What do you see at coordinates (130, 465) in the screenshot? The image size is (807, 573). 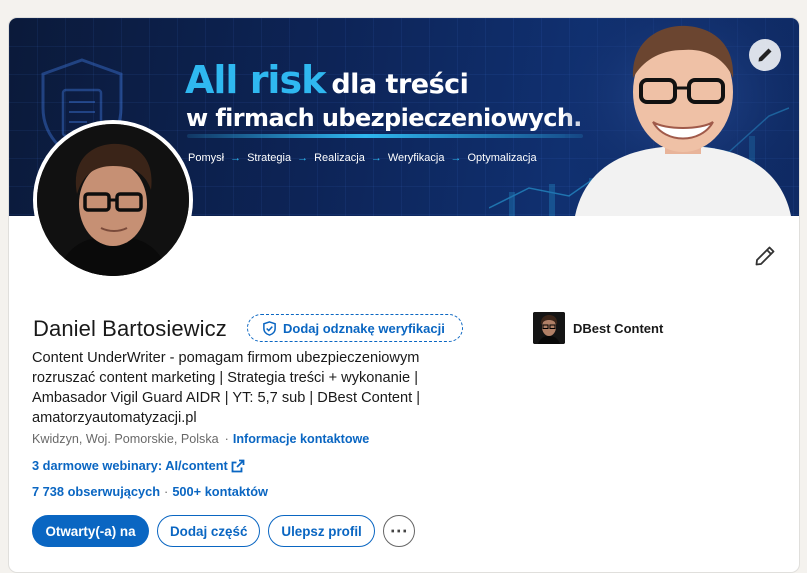 I see `webinar-link-label: 3 darmowe webinary: AI/content` at bounding box center [130, 465].